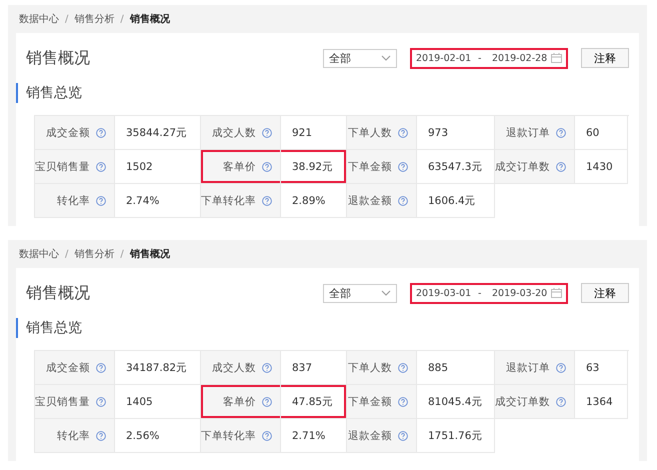  I want to click on metric-value-cell: 1751.76元, so click(456, 436).